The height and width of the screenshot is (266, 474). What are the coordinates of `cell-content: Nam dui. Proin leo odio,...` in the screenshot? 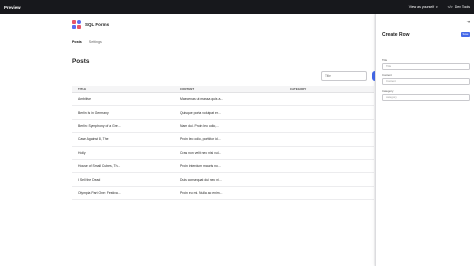 It's located at (200, 125).